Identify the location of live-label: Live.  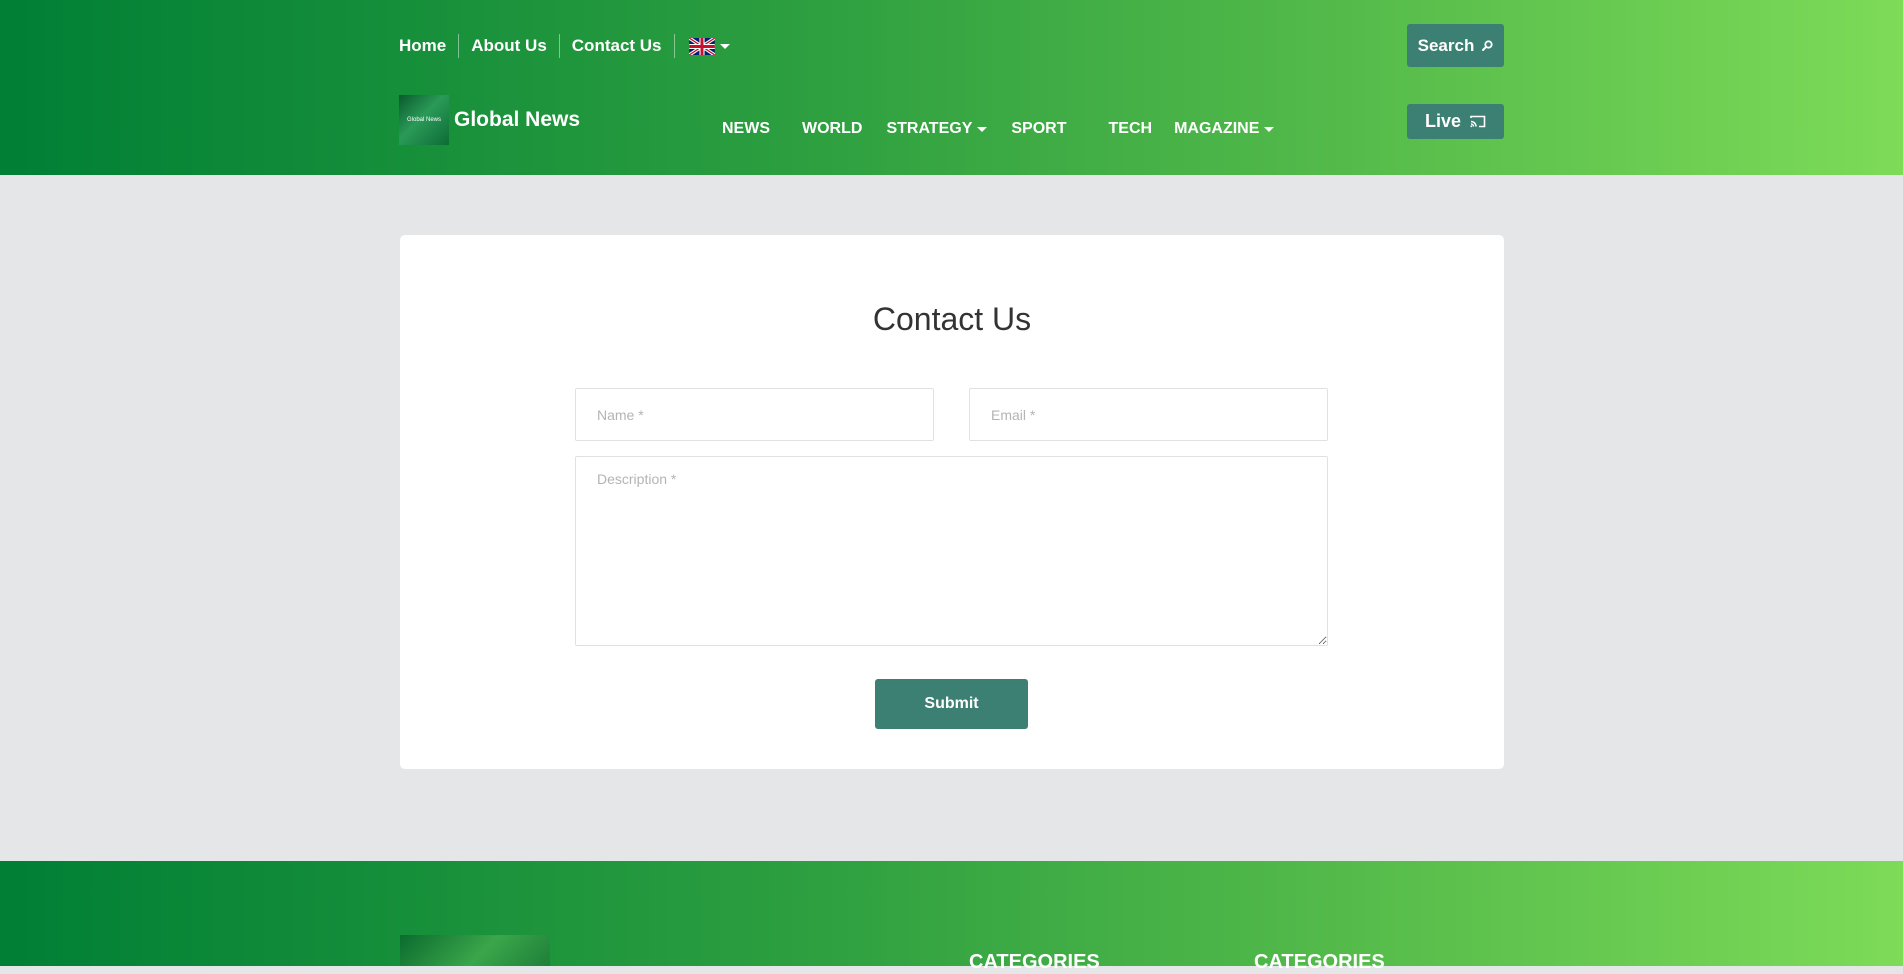
(1443, 121).